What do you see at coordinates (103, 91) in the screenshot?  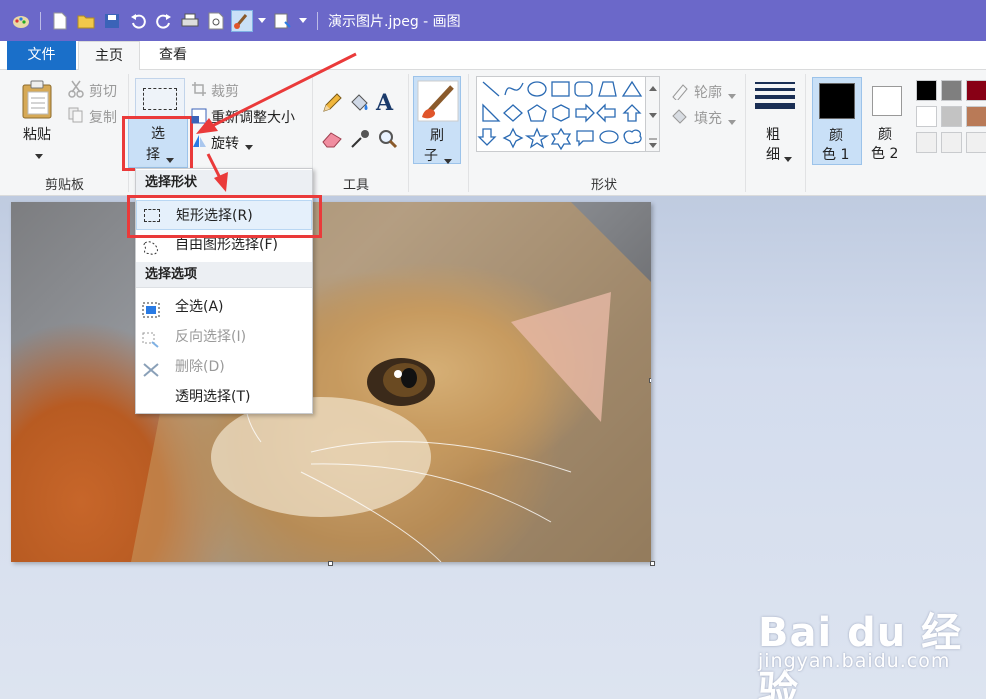 I see `cut-button: 剪切` at bounding box center [103, 91].